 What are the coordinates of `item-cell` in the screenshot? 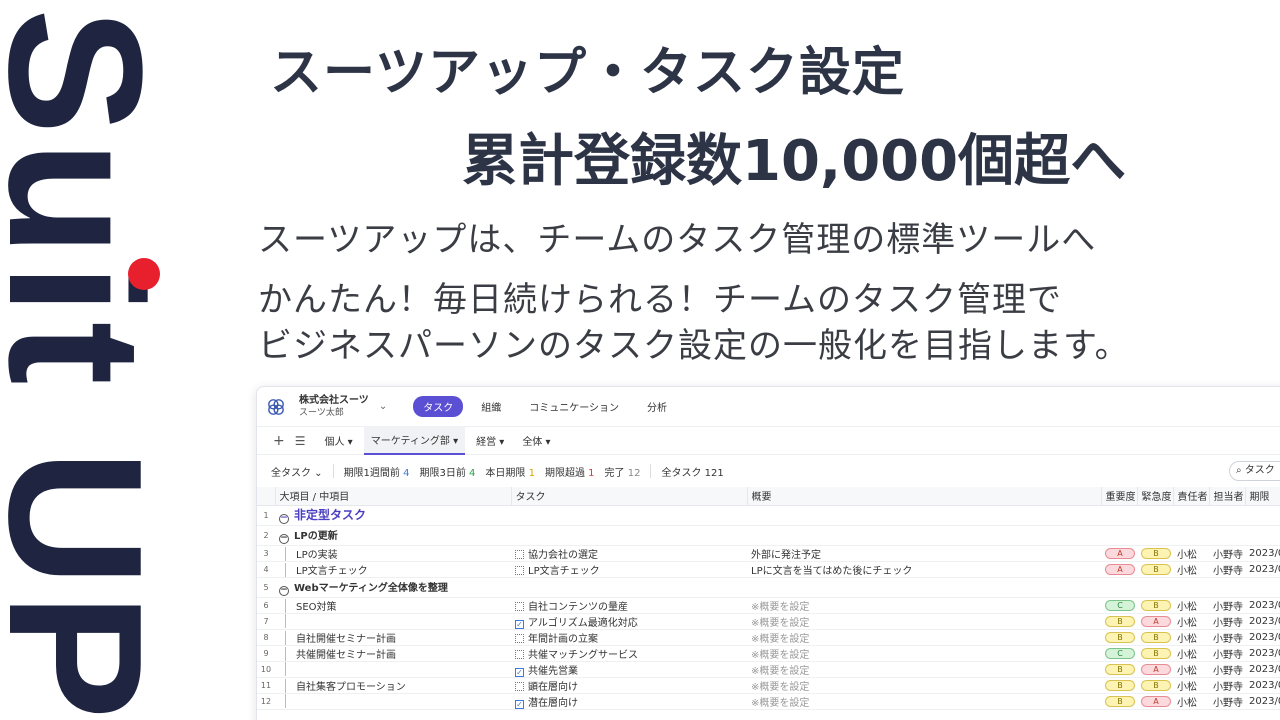 It's located at (393, 701).